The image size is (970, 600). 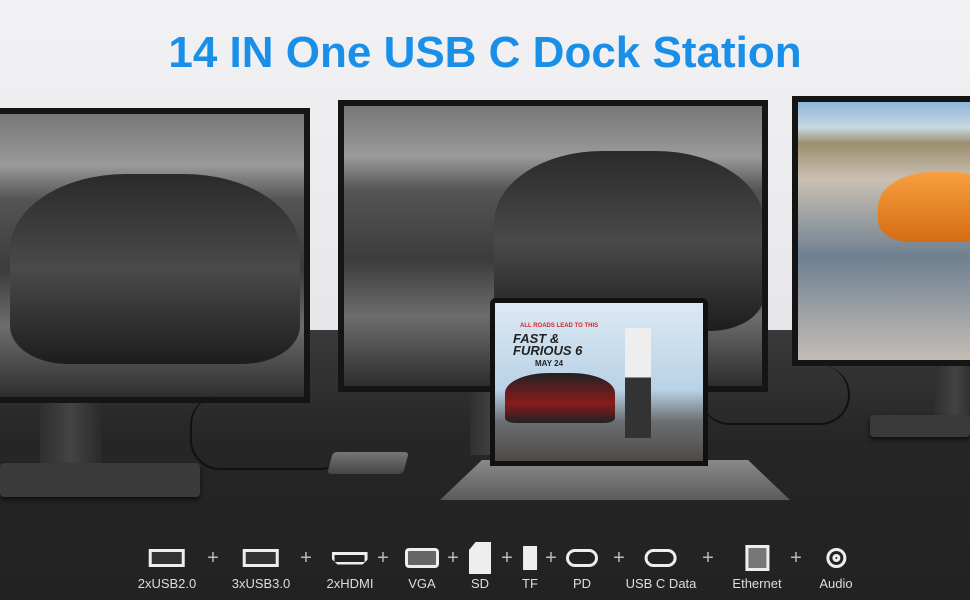 I want to click on port-sd: SD, so click(x=480, y=566).